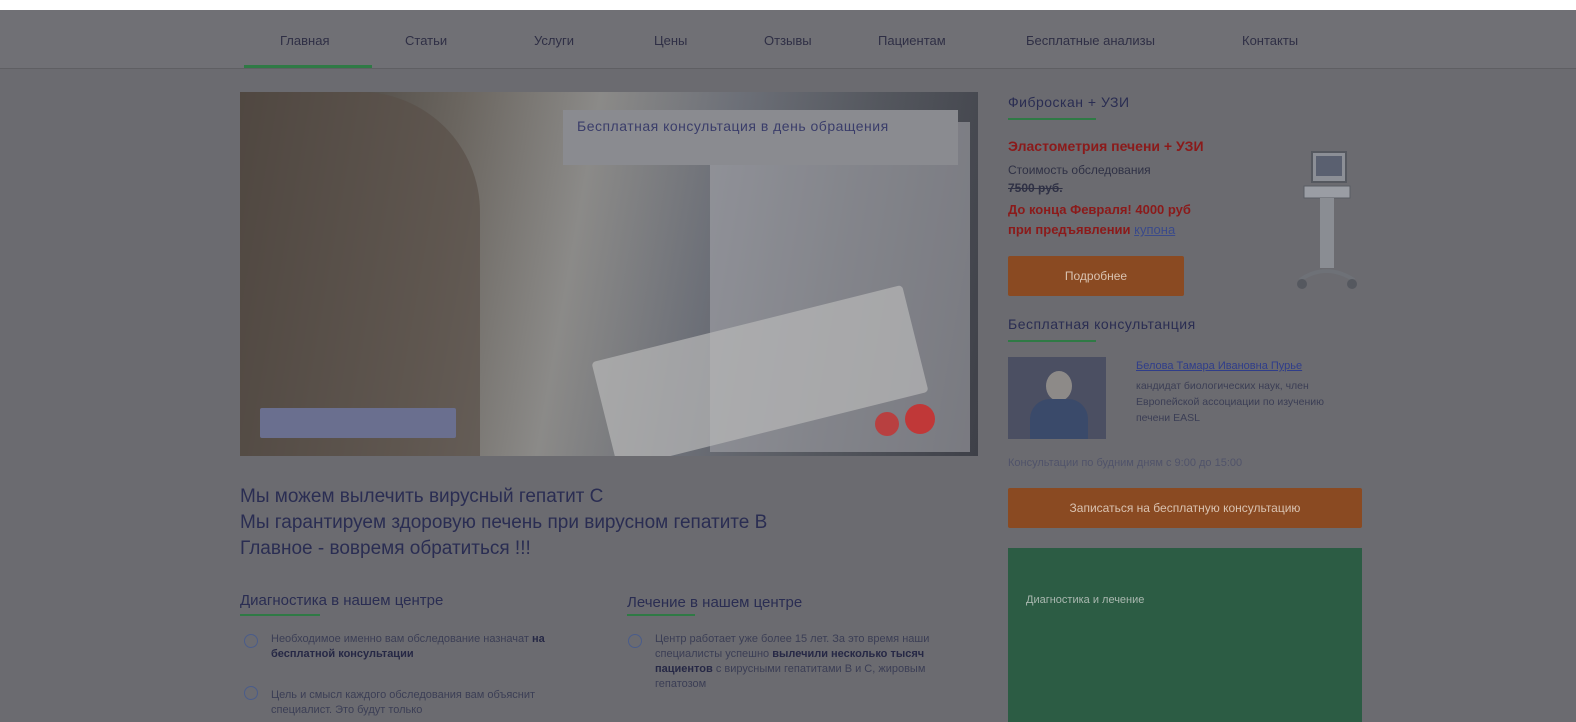 The width and height of the screenshot is (1576, 722). Describe the element at coordinates (1069, 102) in the screenshot. I see `fibroscan-heading: Фиброскан + УЗИ` at that location.